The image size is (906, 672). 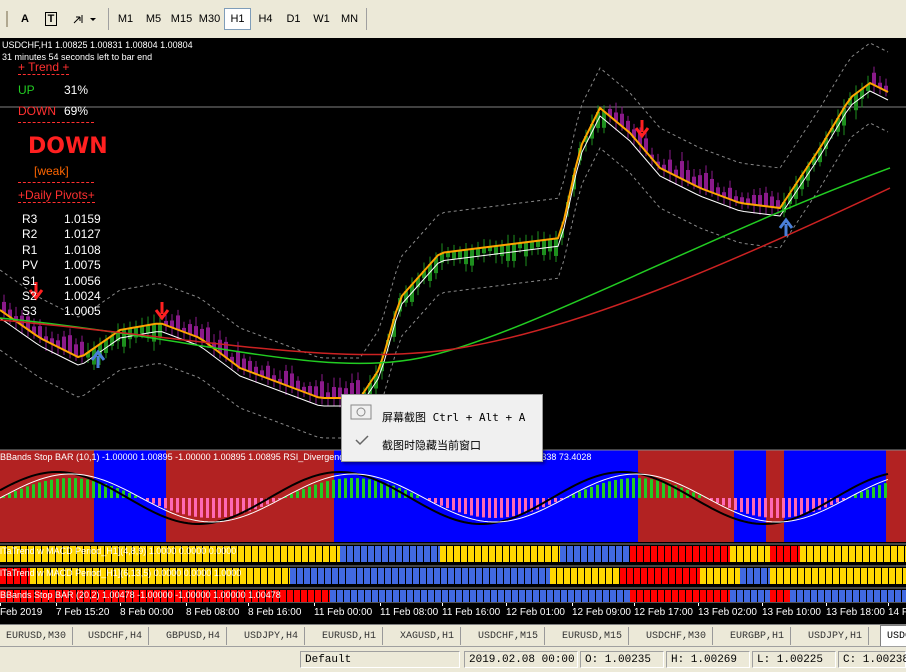 I want to click on chart-tab: USDJPY,H4, so click(x=271, y=636).